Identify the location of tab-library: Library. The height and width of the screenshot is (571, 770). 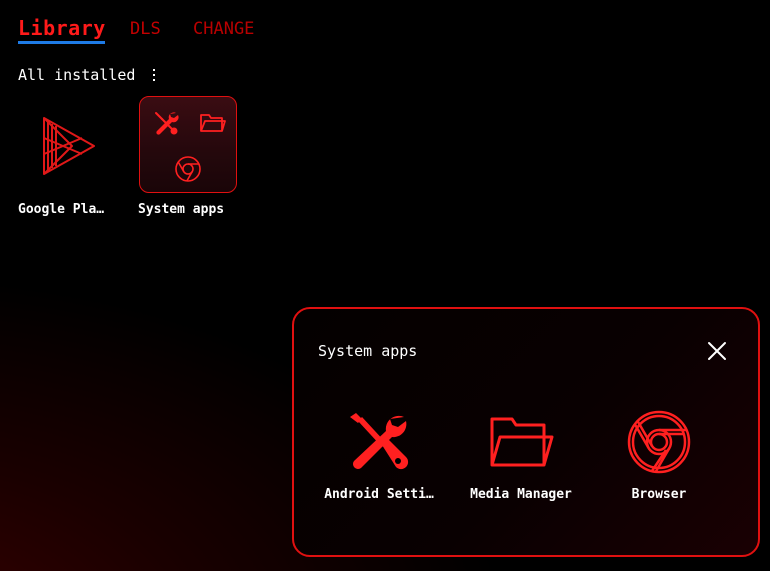
(62, 30).